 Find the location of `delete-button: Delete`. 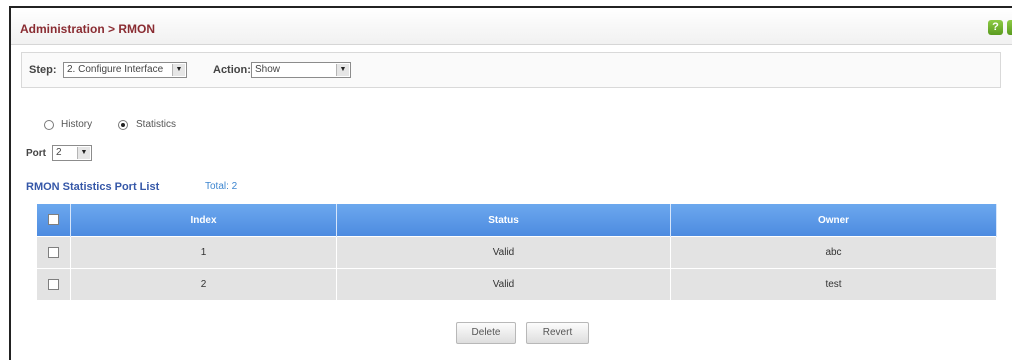

delete-button: Delete is located at coordinates (486, 333).